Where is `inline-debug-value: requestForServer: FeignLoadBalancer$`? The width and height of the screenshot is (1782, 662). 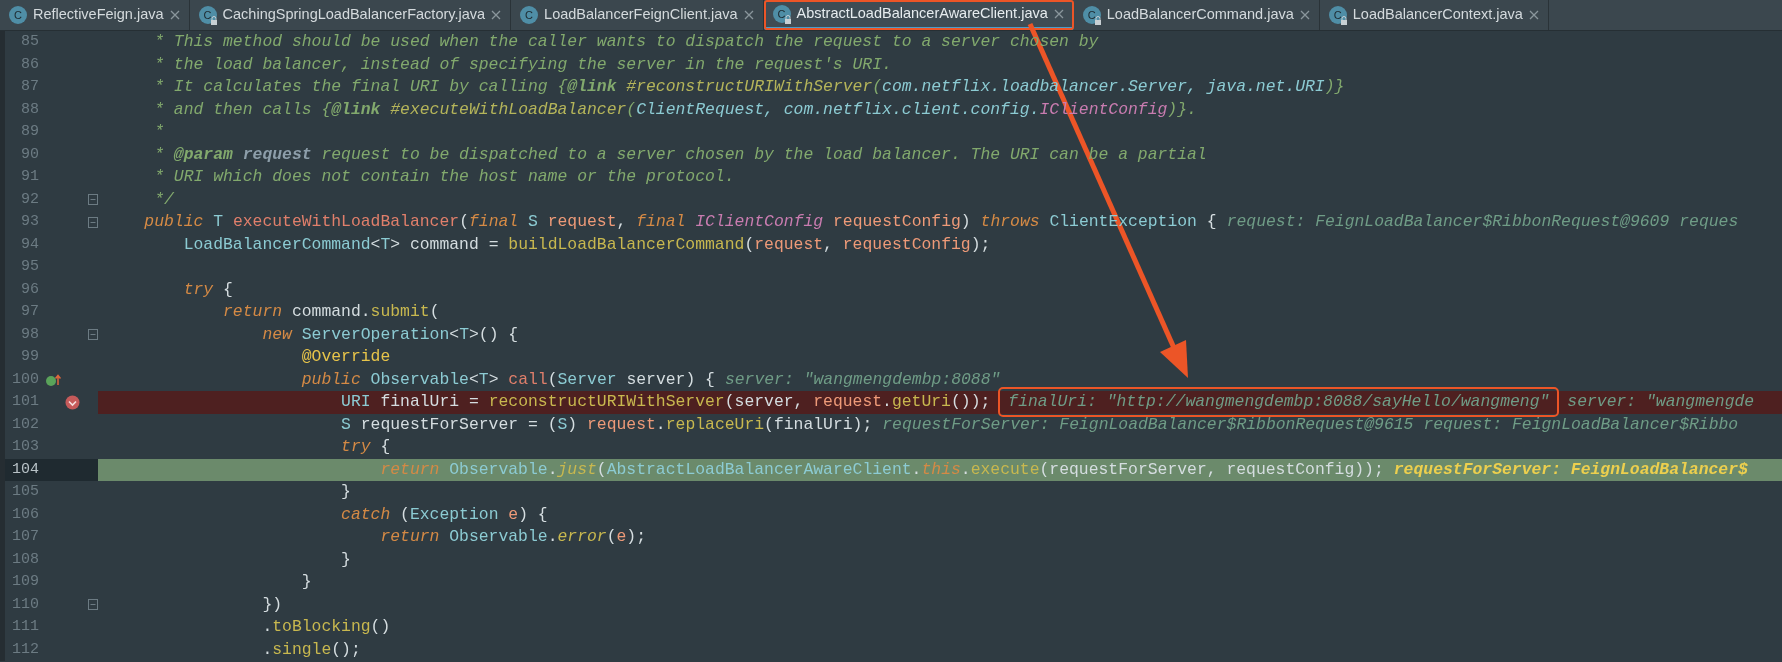 inline-debug-value: requestForServer: FeignLoadBalancer$ is located at coordinates (1570, 469).